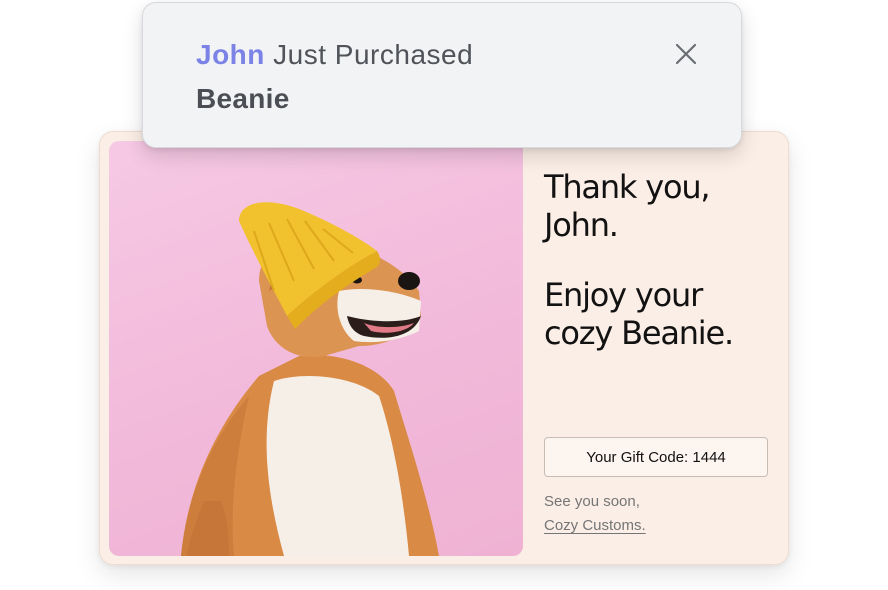 Image resolution: width=888 pixels, height=590 pixels. I want to click on gift-code-button: Your Gift Code: 1444, so click(656, 457).